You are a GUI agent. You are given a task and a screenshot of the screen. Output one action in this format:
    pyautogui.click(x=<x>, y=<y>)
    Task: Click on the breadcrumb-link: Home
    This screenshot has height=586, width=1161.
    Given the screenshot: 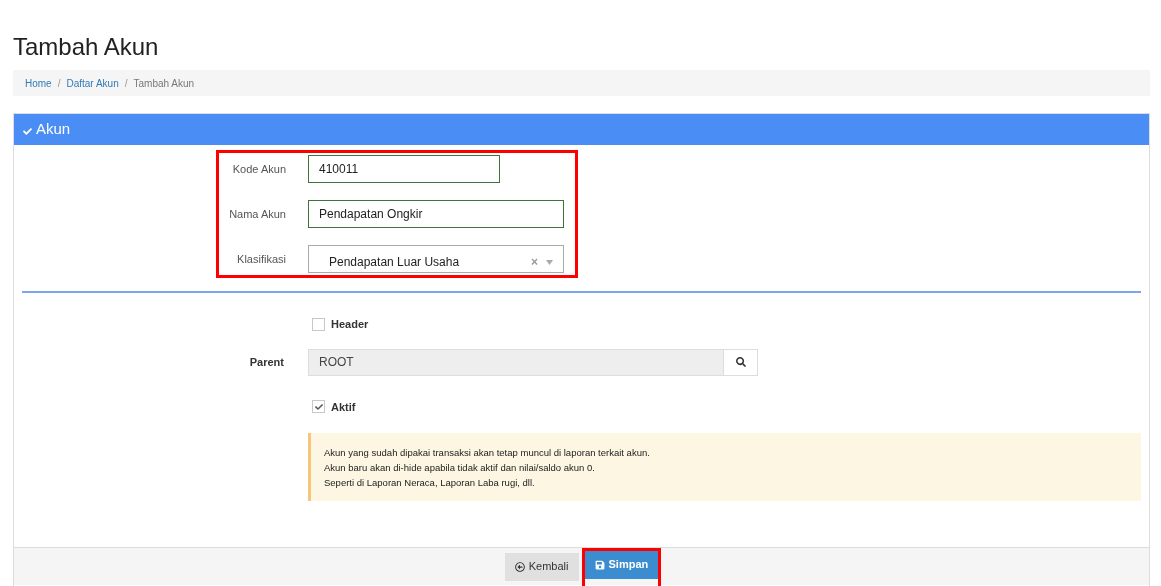 What is the action you would take?
    pyautogui.click(x=38, y=83)
    